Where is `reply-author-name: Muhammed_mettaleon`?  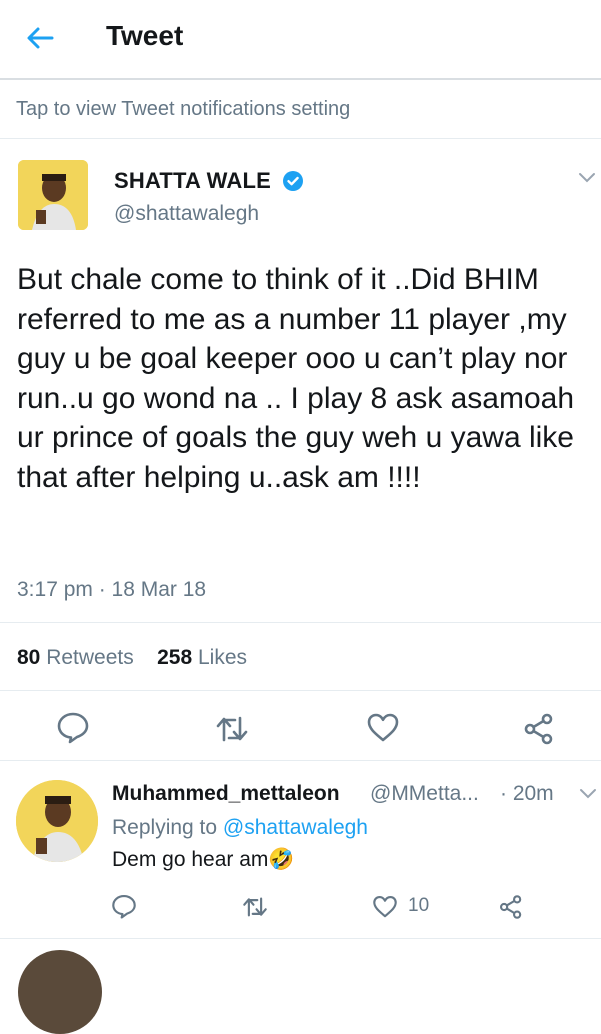 reply-author-name: Muhammed_mettaleon is located at coordinates (226, 794).